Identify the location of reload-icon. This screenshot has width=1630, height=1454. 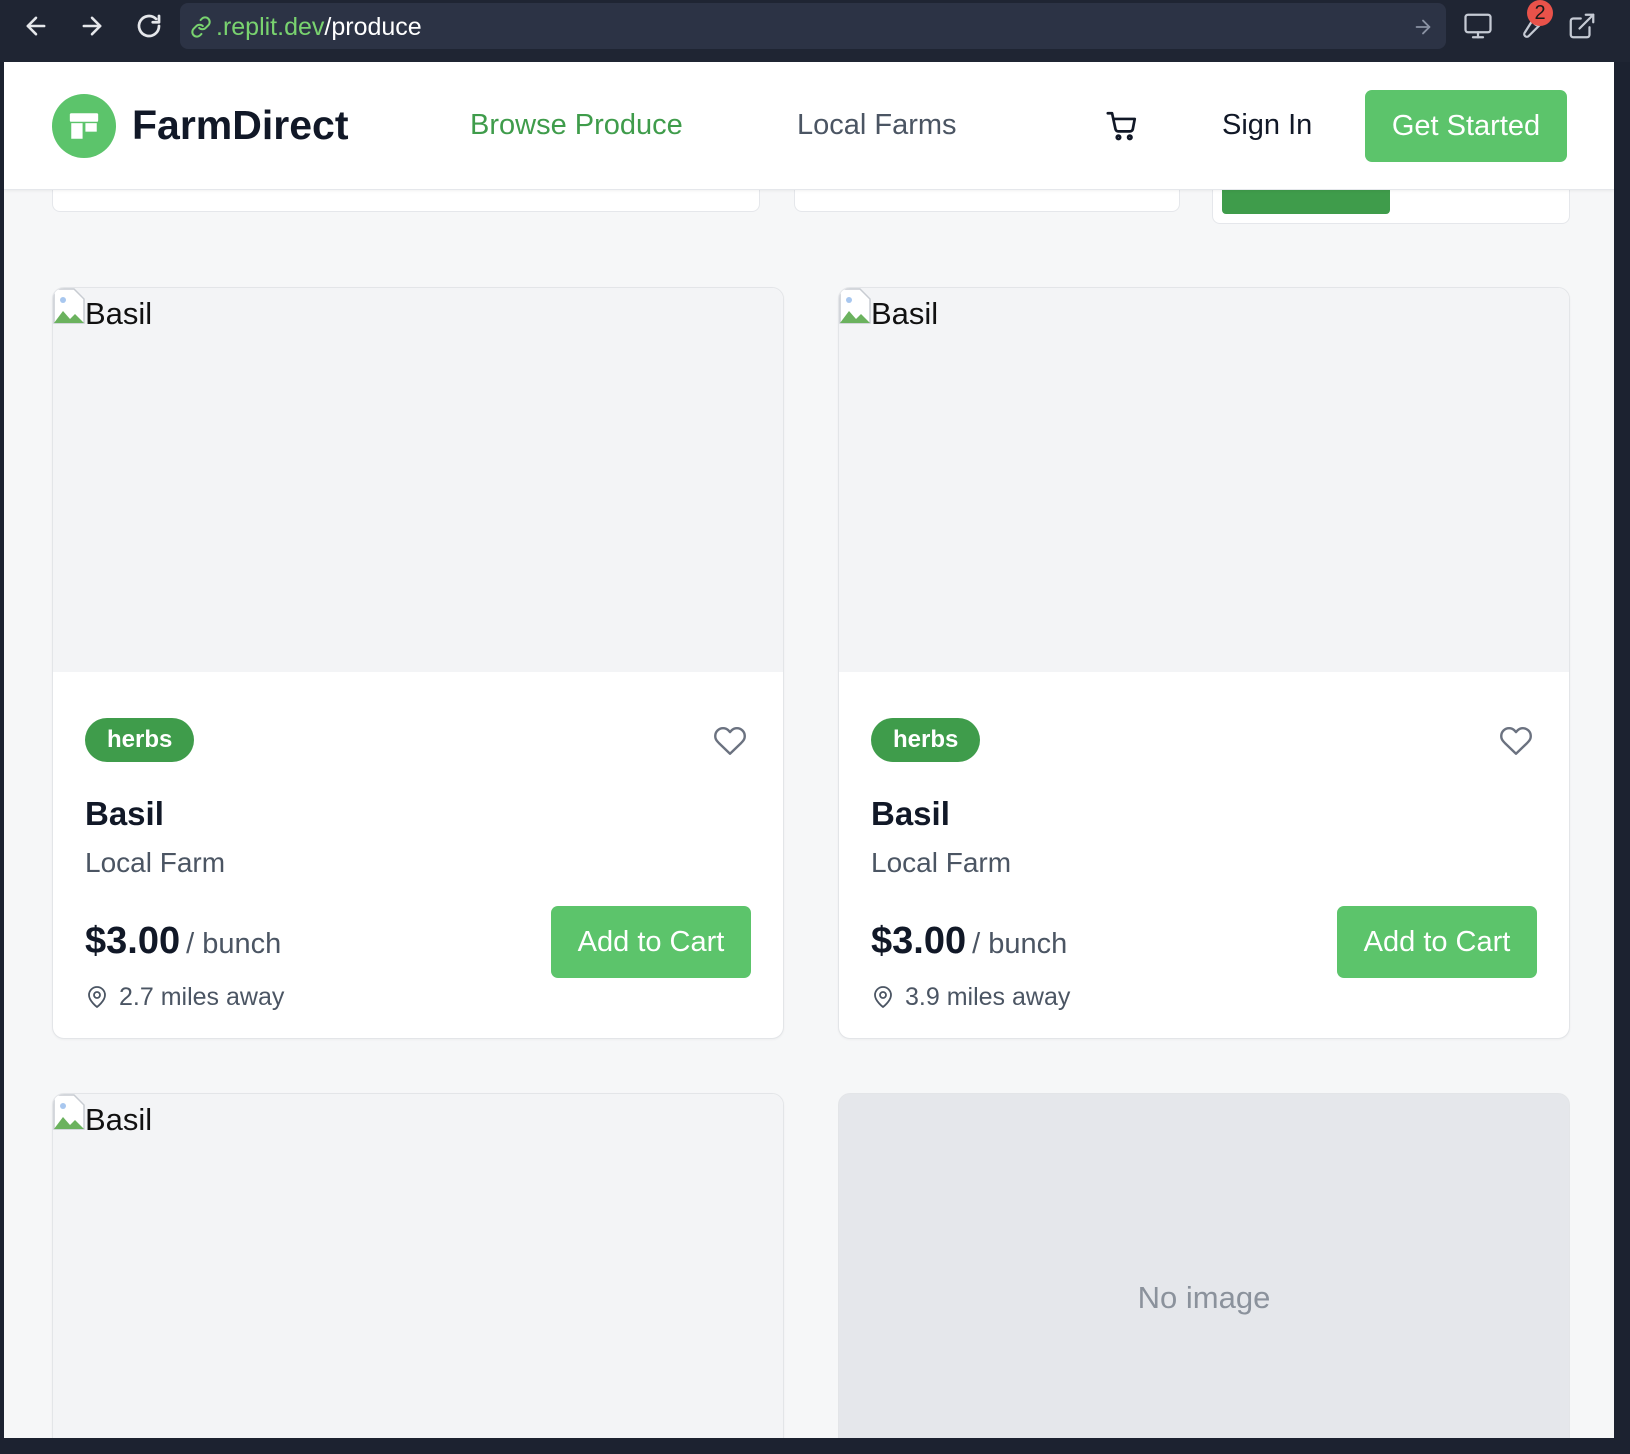
(149, 26).